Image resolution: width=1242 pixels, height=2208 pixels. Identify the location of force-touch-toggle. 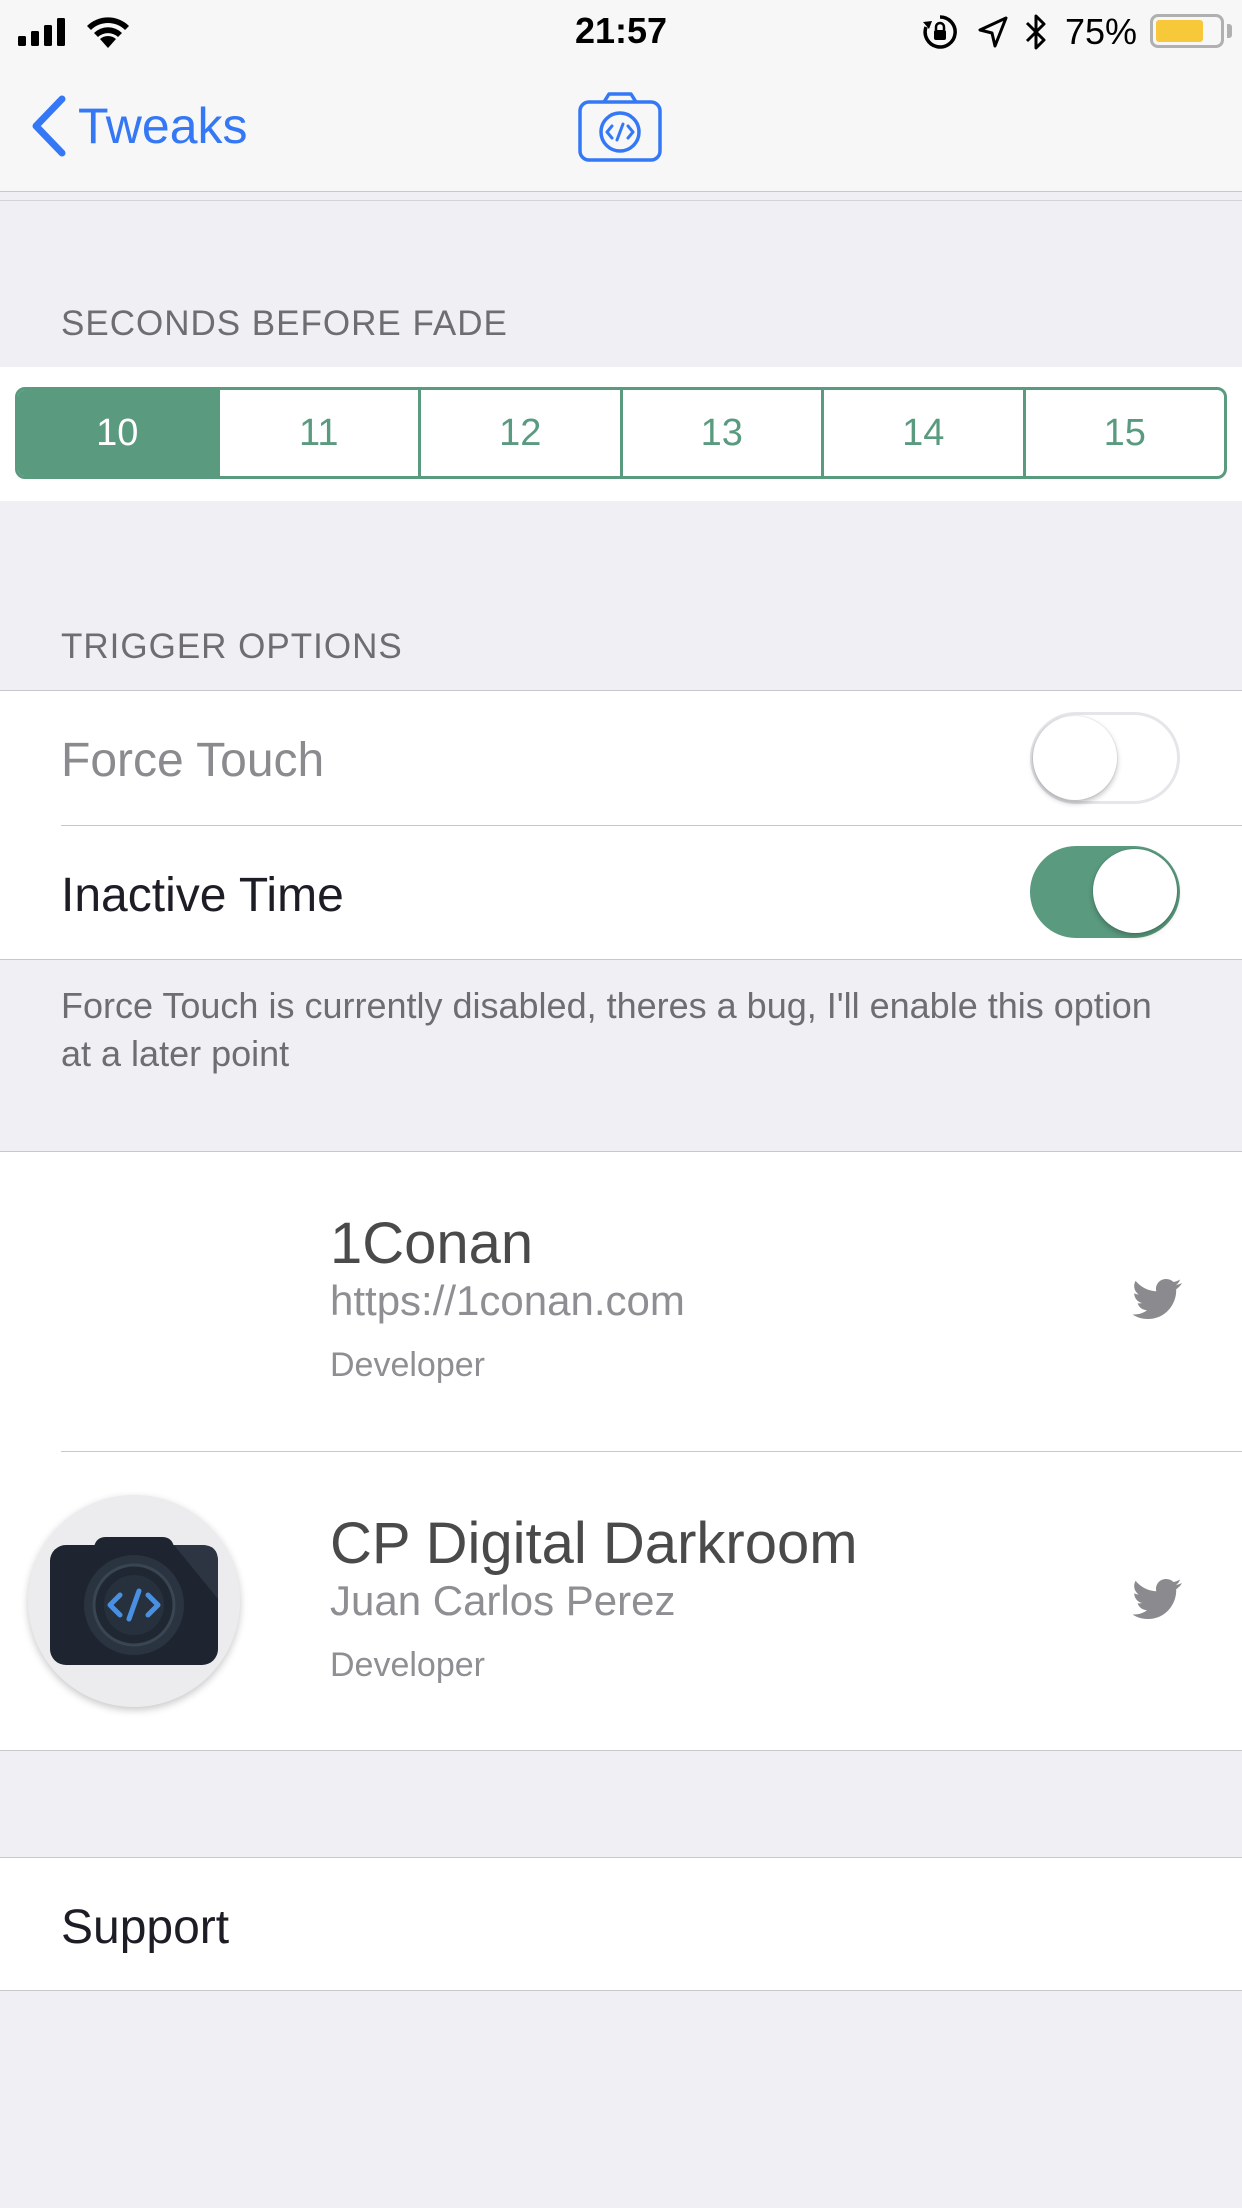
(1105, 758).